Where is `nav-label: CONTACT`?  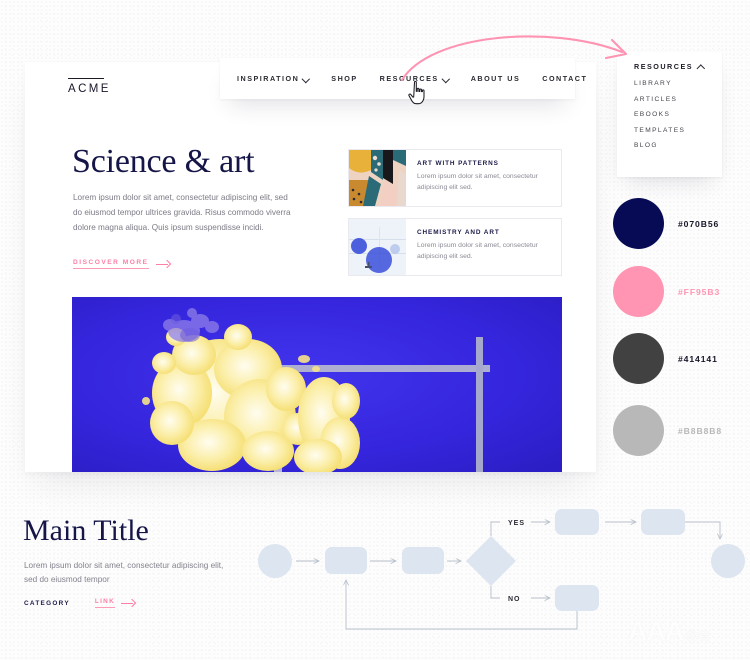 nav-label: CONTACT is located at coordinates (565, 78).